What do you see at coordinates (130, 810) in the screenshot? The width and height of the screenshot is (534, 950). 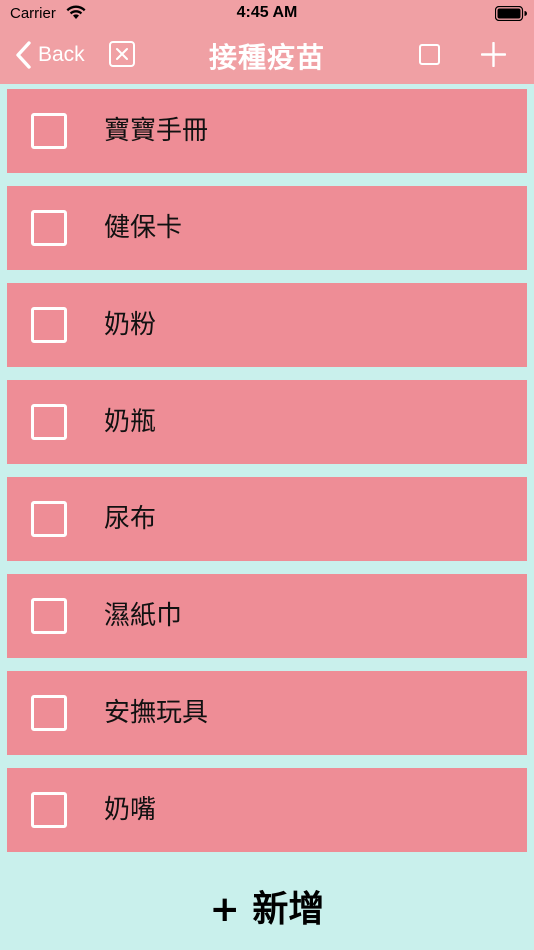 I see `item-label: 奶嘴` at bounding box center [130, 810].